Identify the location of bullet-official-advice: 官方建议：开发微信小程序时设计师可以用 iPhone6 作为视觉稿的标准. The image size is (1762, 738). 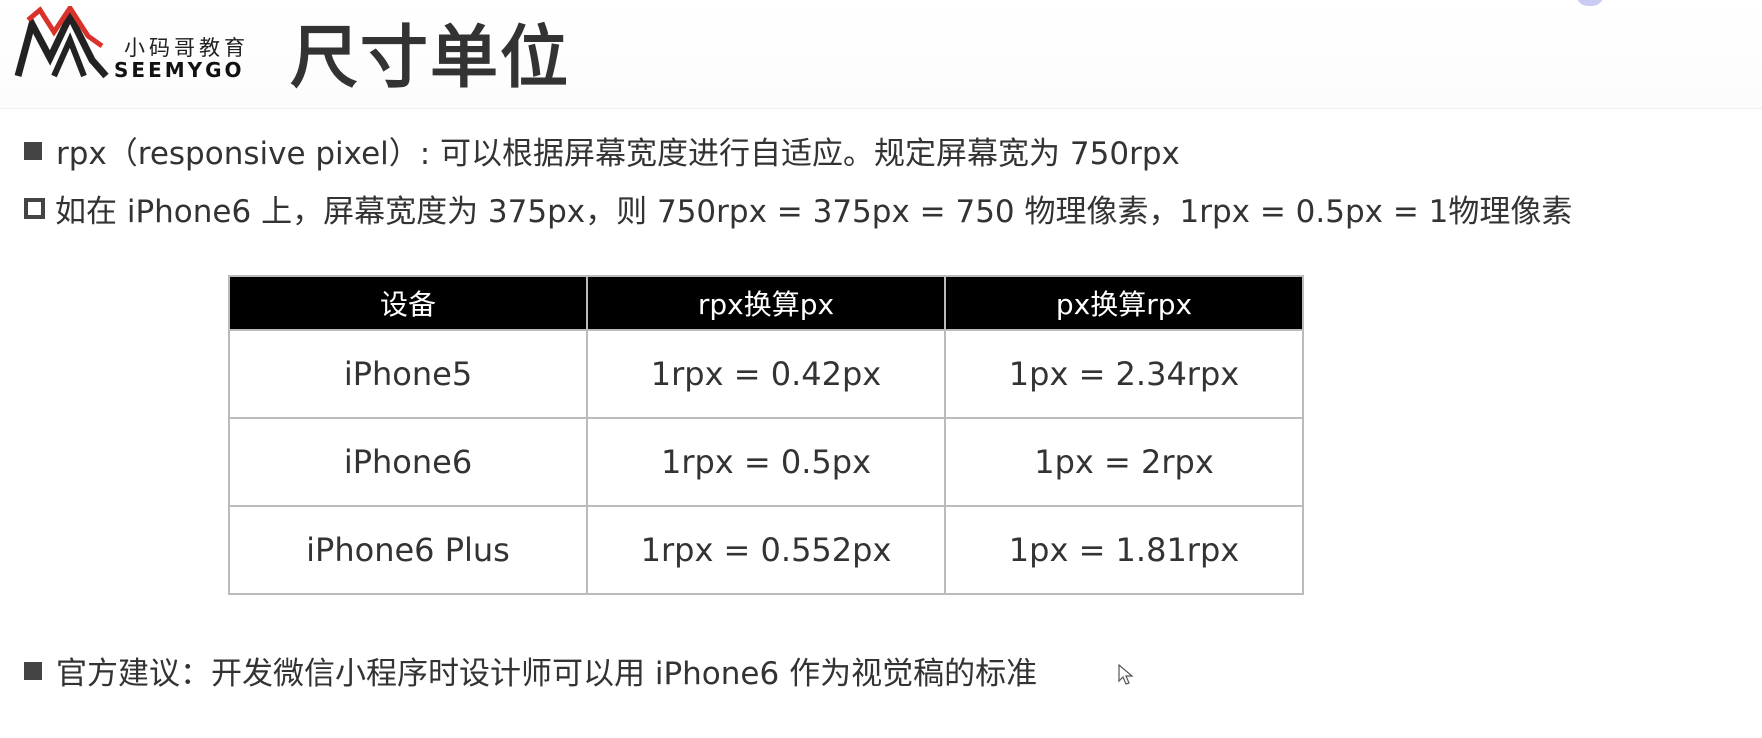
(530, 670).